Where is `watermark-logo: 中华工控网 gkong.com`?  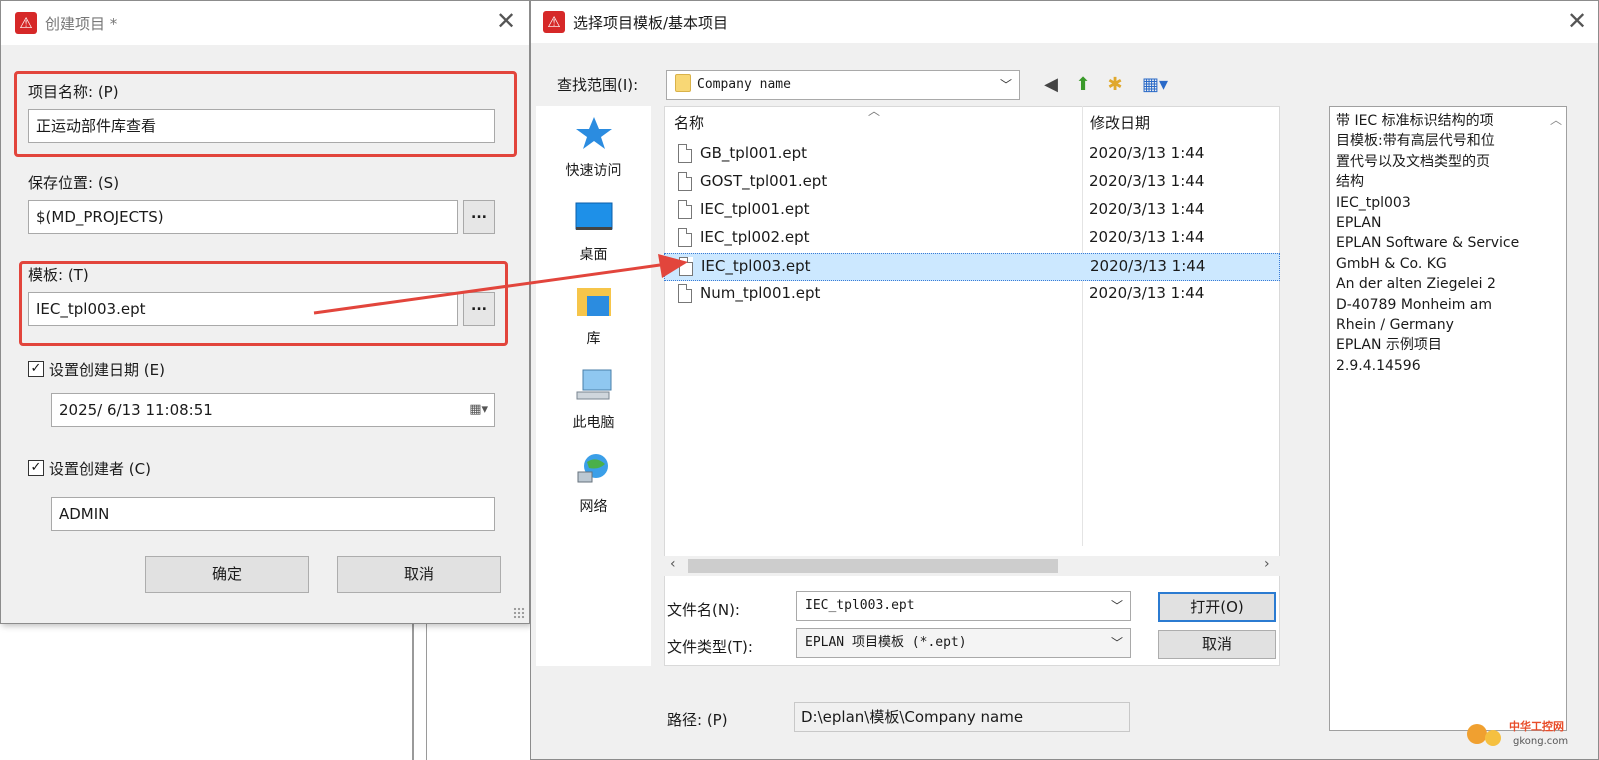 watermark-logo: 中华工控网 gkong.com is located at coordinates (1517, 733).